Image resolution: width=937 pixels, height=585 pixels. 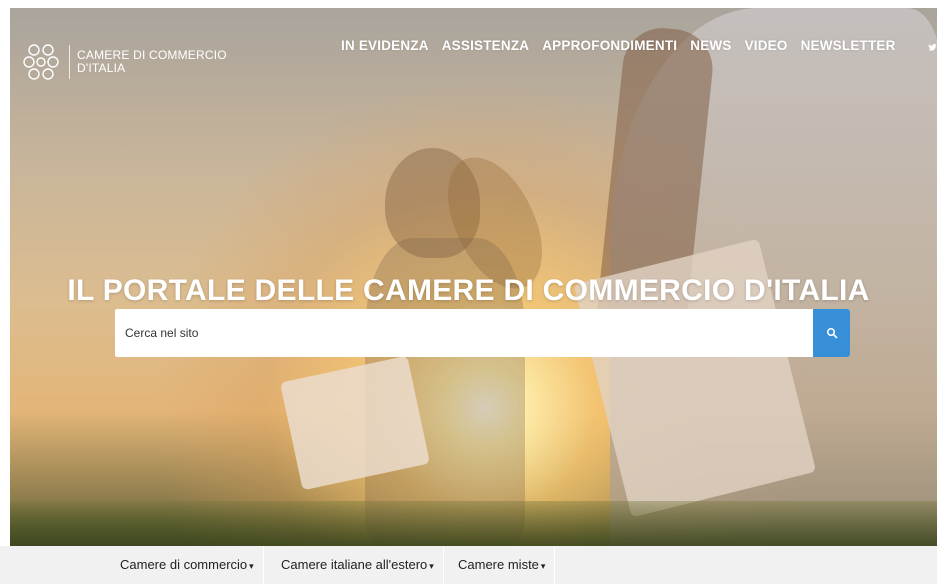 I want to click on search-icon, so click(x=831, y=333).